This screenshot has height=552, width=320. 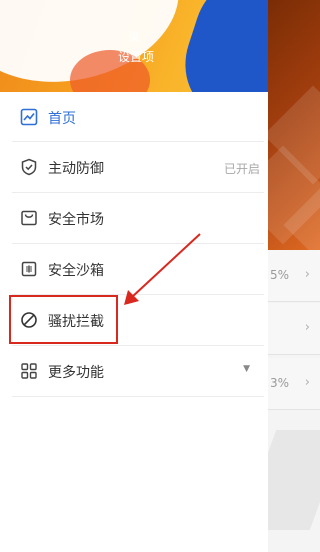 What do you see at coordinates (280, 383) in the screenshot?
I see `background-row-percent: 3%` at bounding box center [280, 383].